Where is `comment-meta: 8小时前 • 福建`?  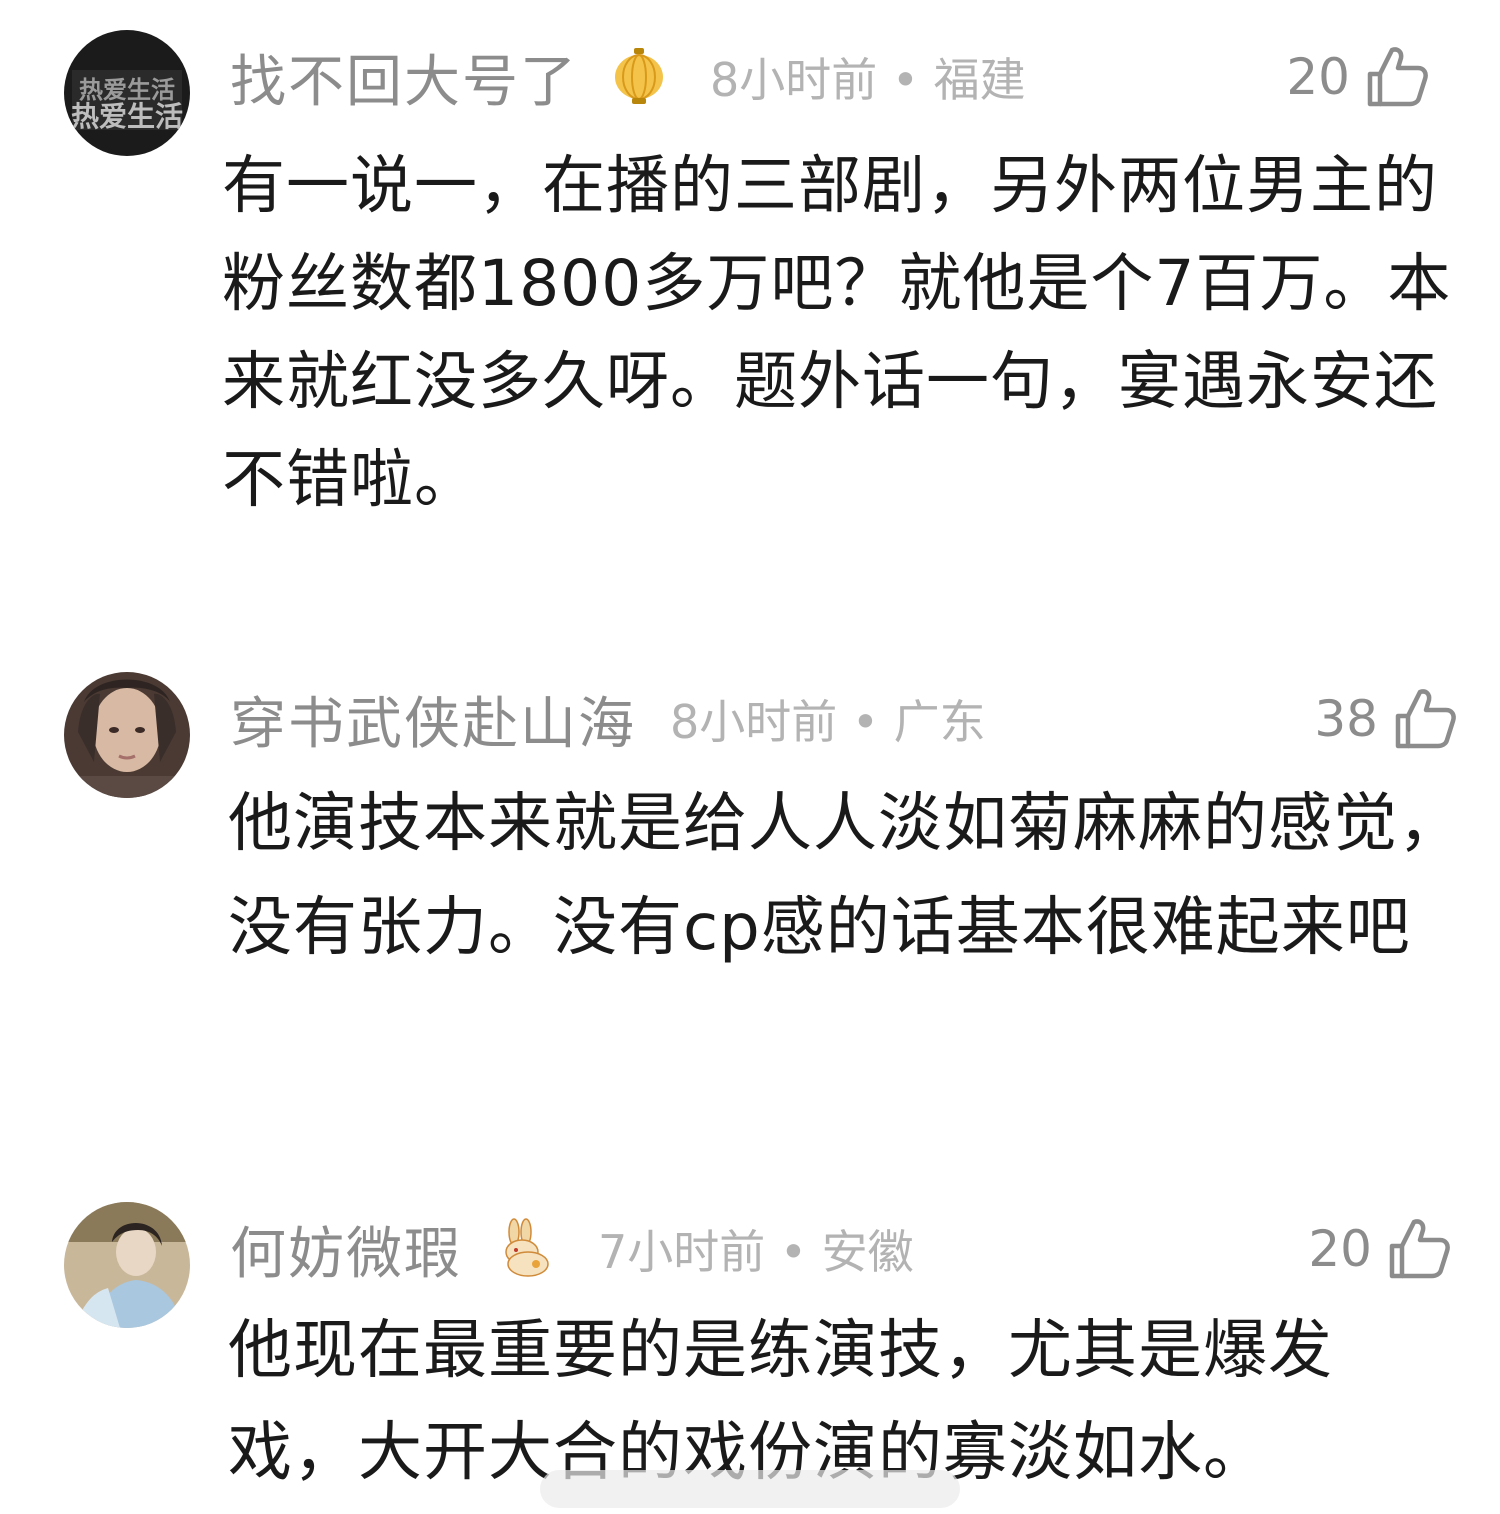 comment-meta: 8小时前 • 福建 is located at coordinates (868, 77).